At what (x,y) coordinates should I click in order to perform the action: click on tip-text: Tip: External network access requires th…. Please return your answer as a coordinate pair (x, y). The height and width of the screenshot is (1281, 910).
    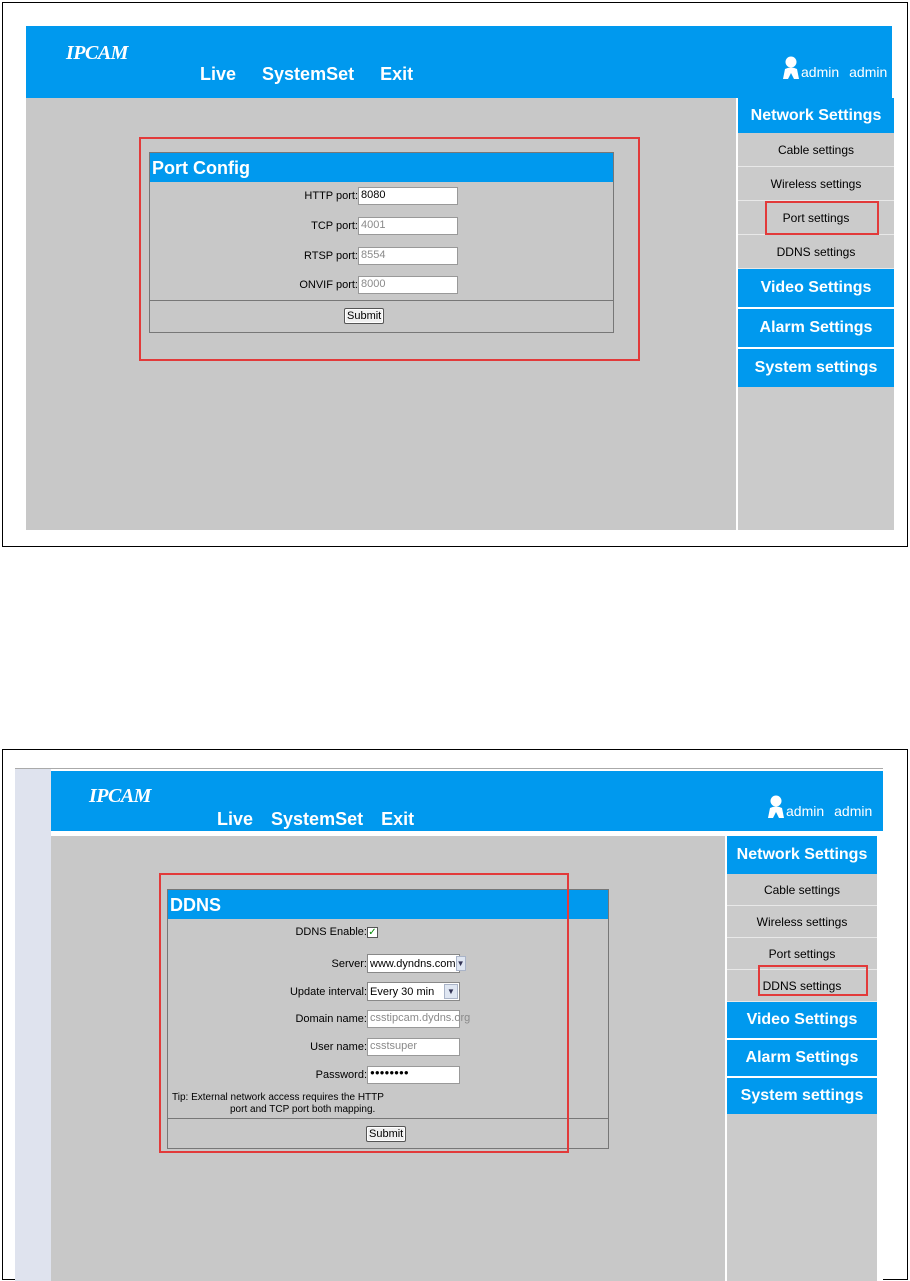
    Looking at the image, I should click on (278, 1104).